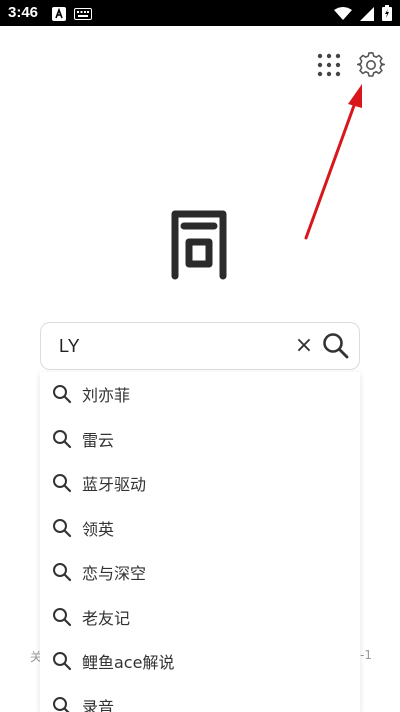 Image resolution: width=400 pixels, height=712 pixels. Describe the element at coordinates (98, 440) in the screenshot. I see `suggestion-text: 雷云` at that location.